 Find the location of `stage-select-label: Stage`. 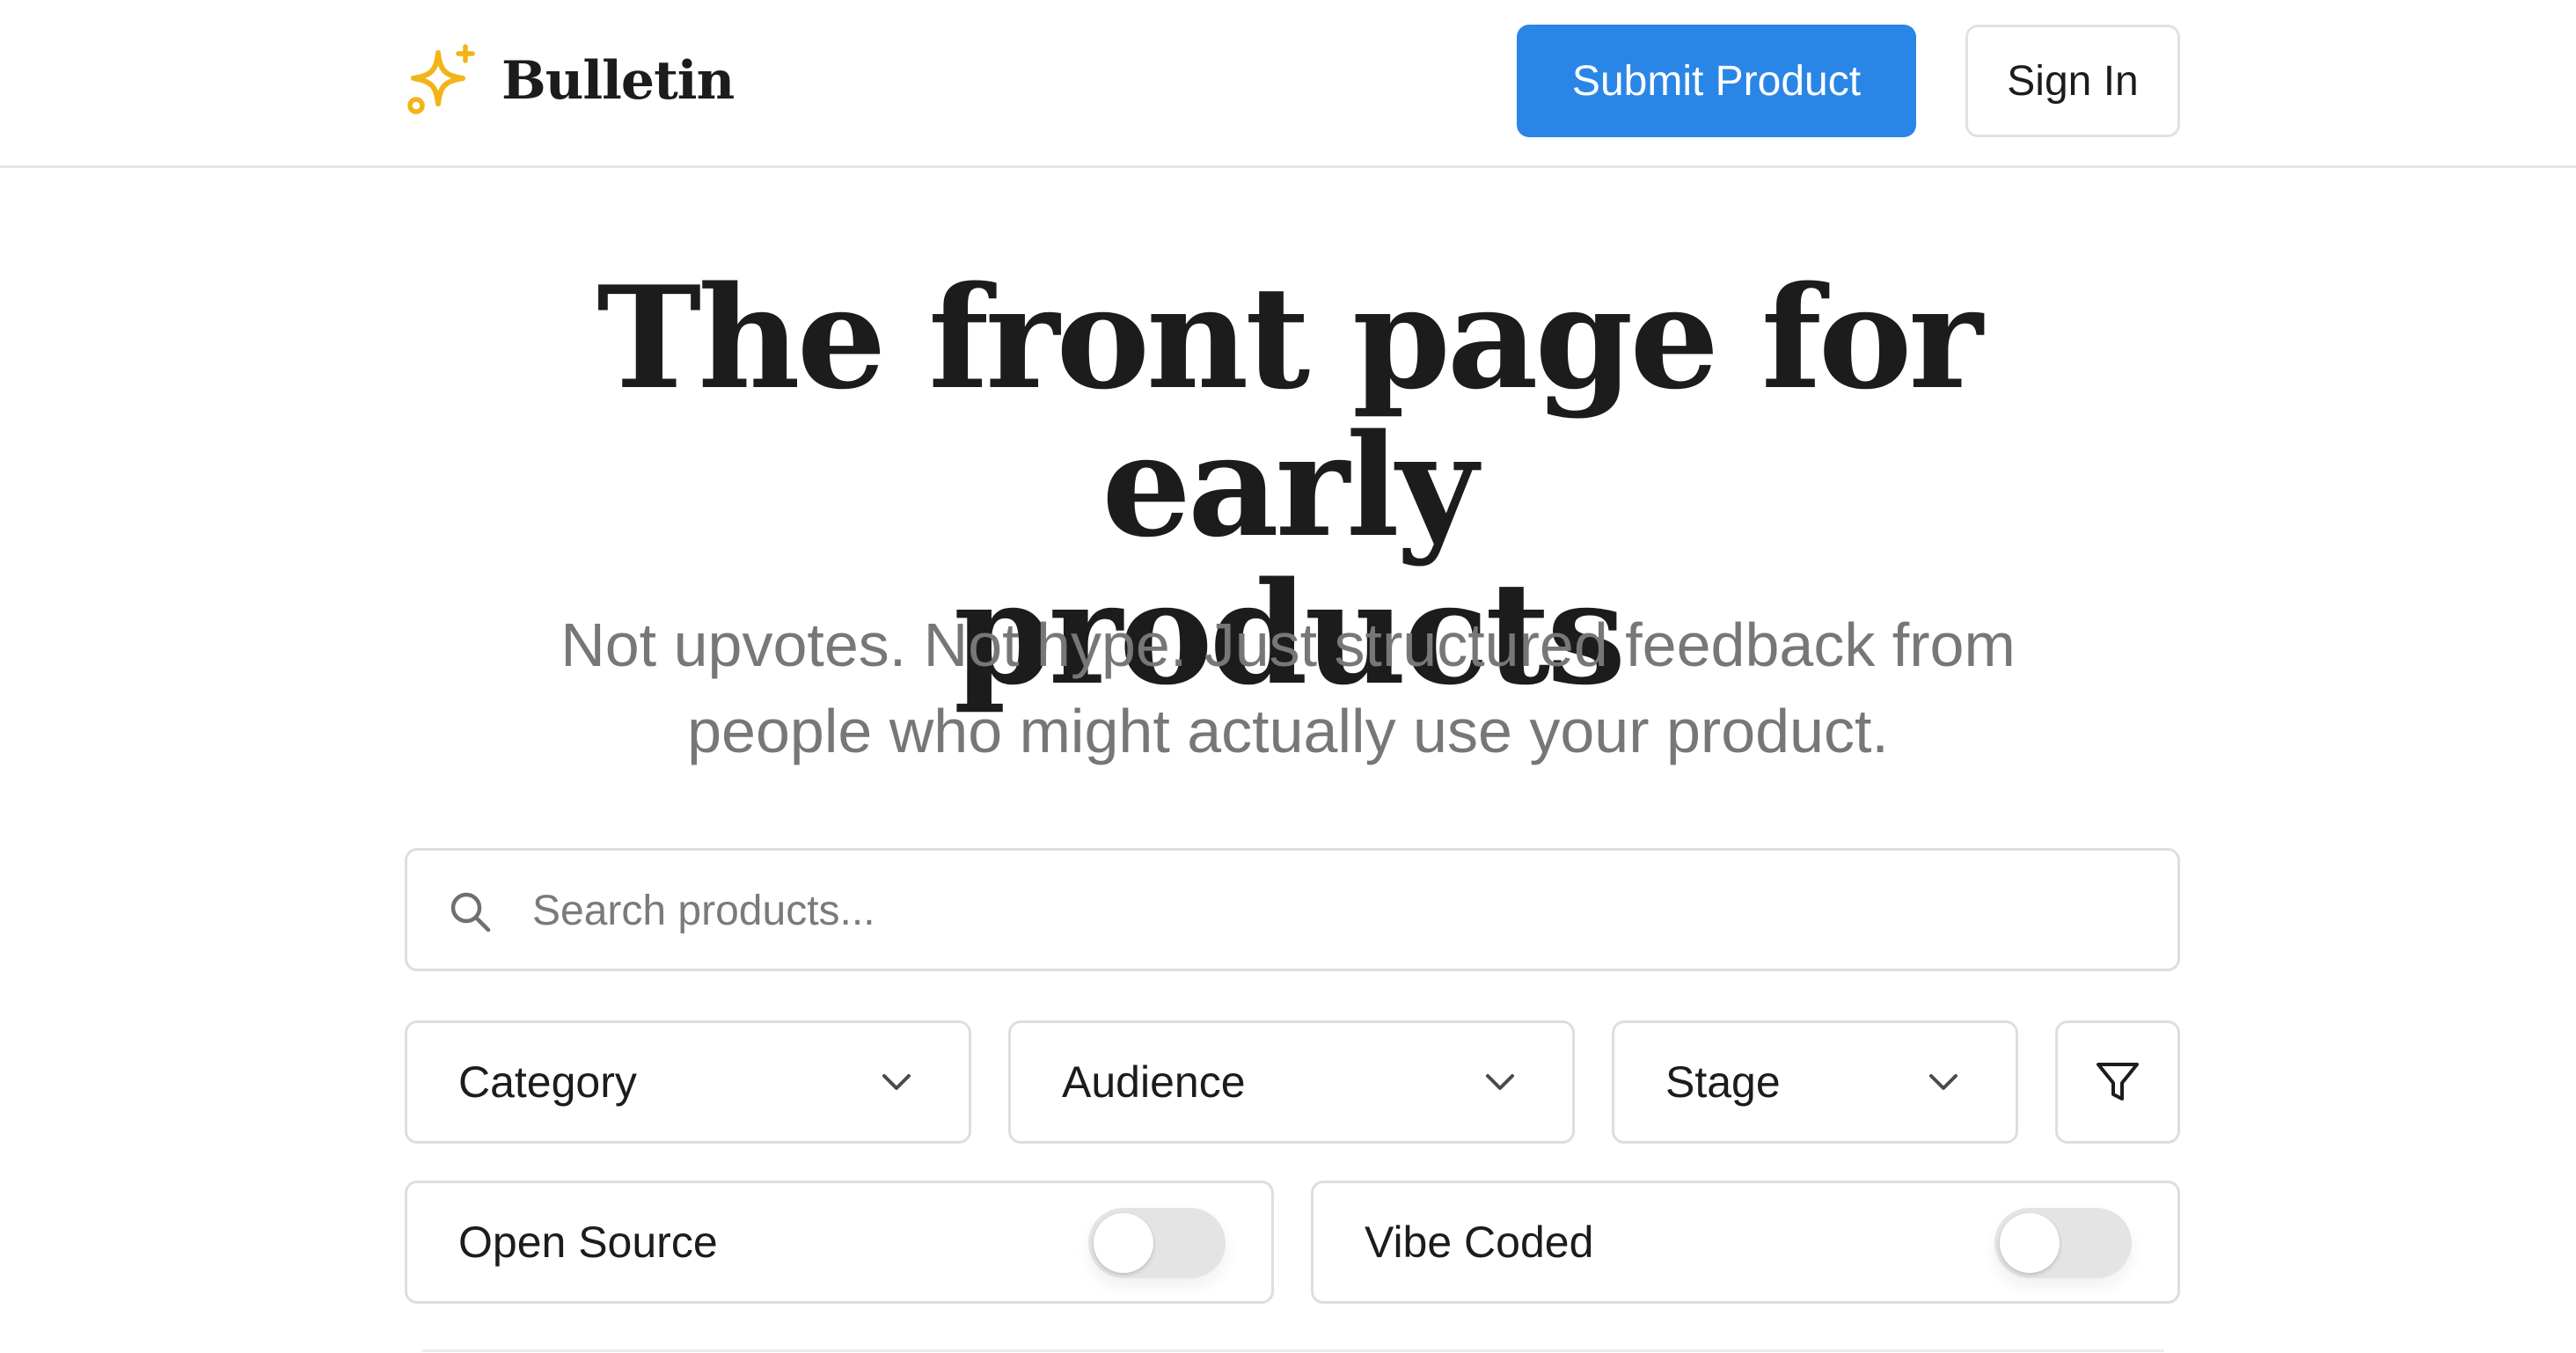

stage-select-label: Stage is located at coordinates (1723, 1082).